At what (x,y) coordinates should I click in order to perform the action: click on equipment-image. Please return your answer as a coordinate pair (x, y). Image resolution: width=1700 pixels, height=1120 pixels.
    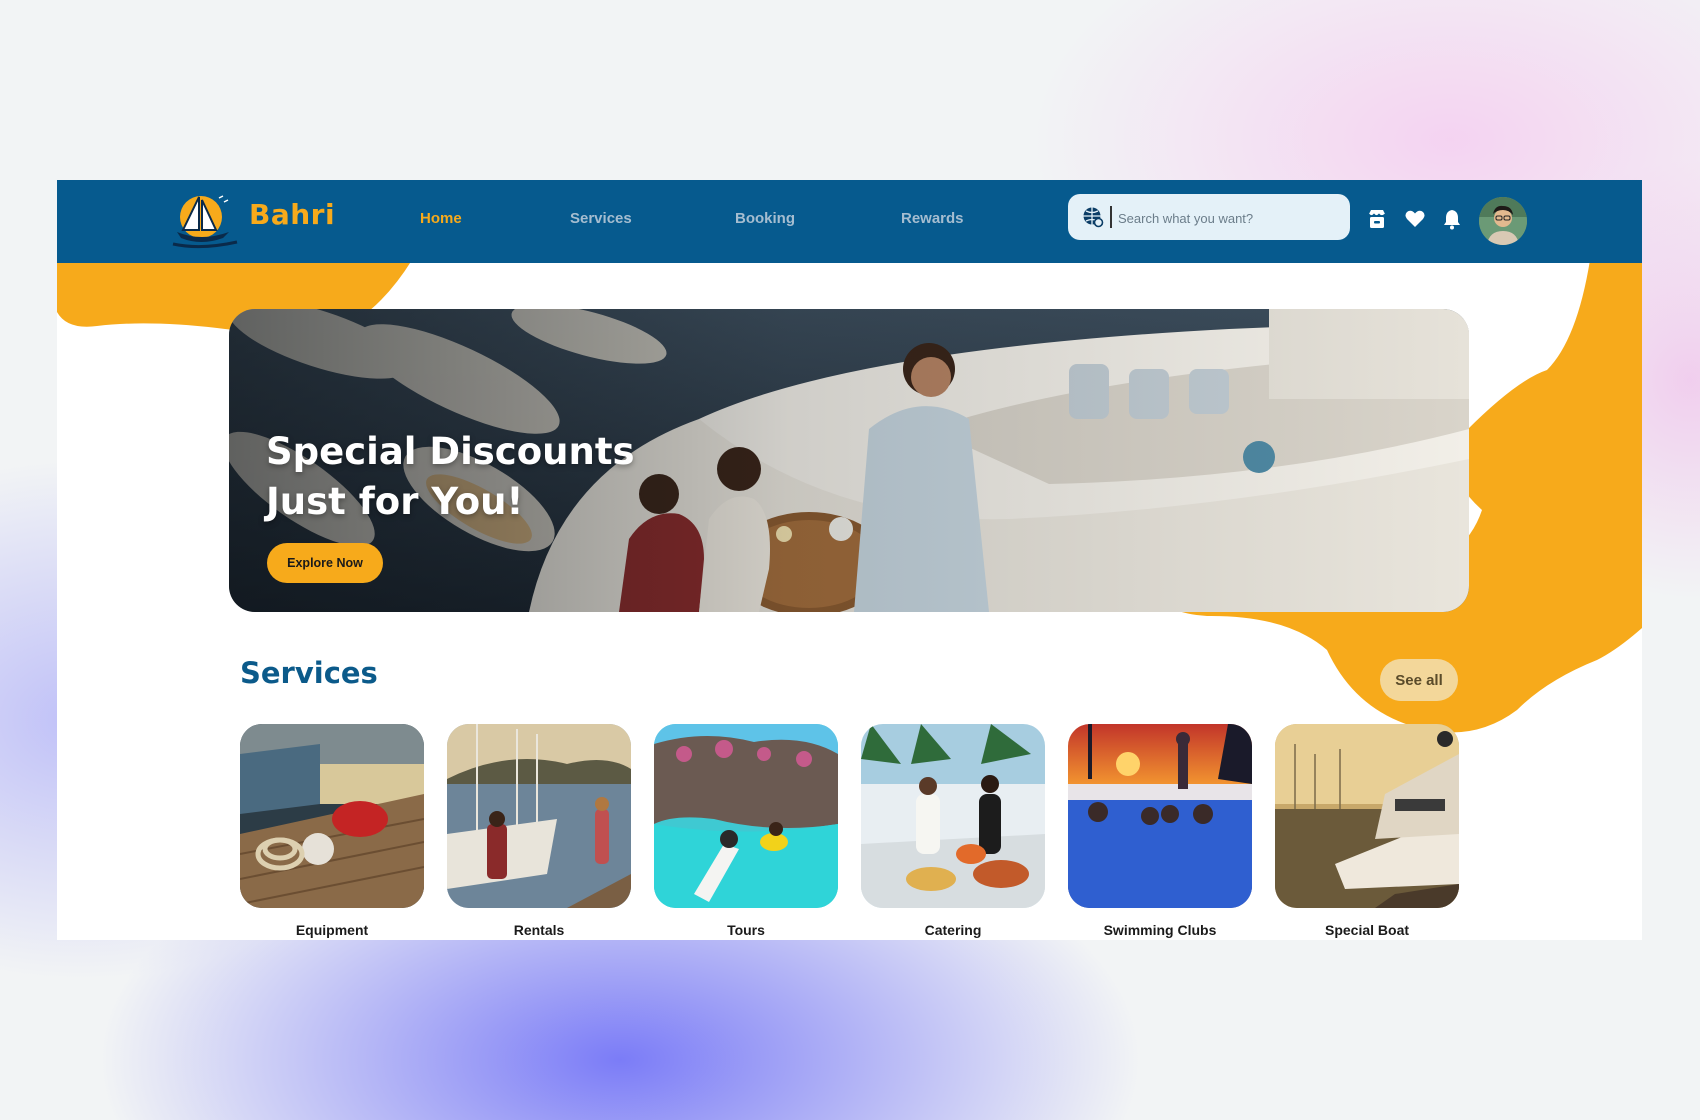
    Looking at the image, I should click on (332, 816).